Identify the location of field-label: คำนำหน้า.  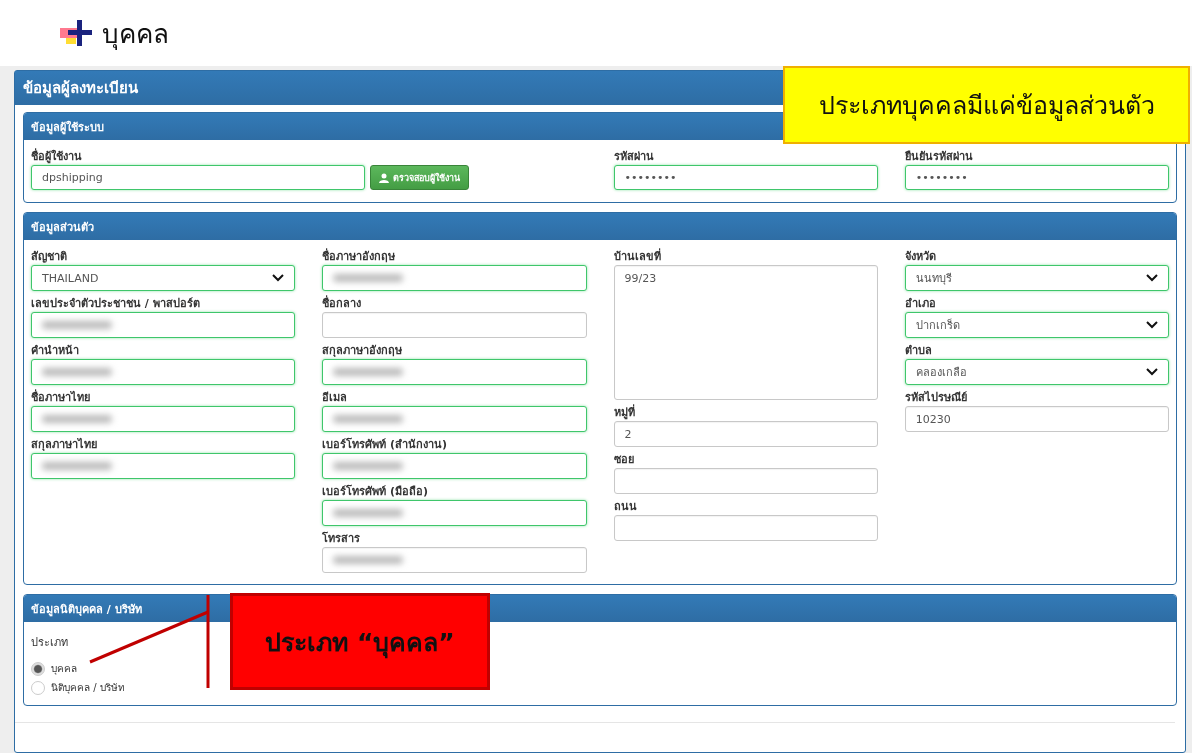
(55, 351).